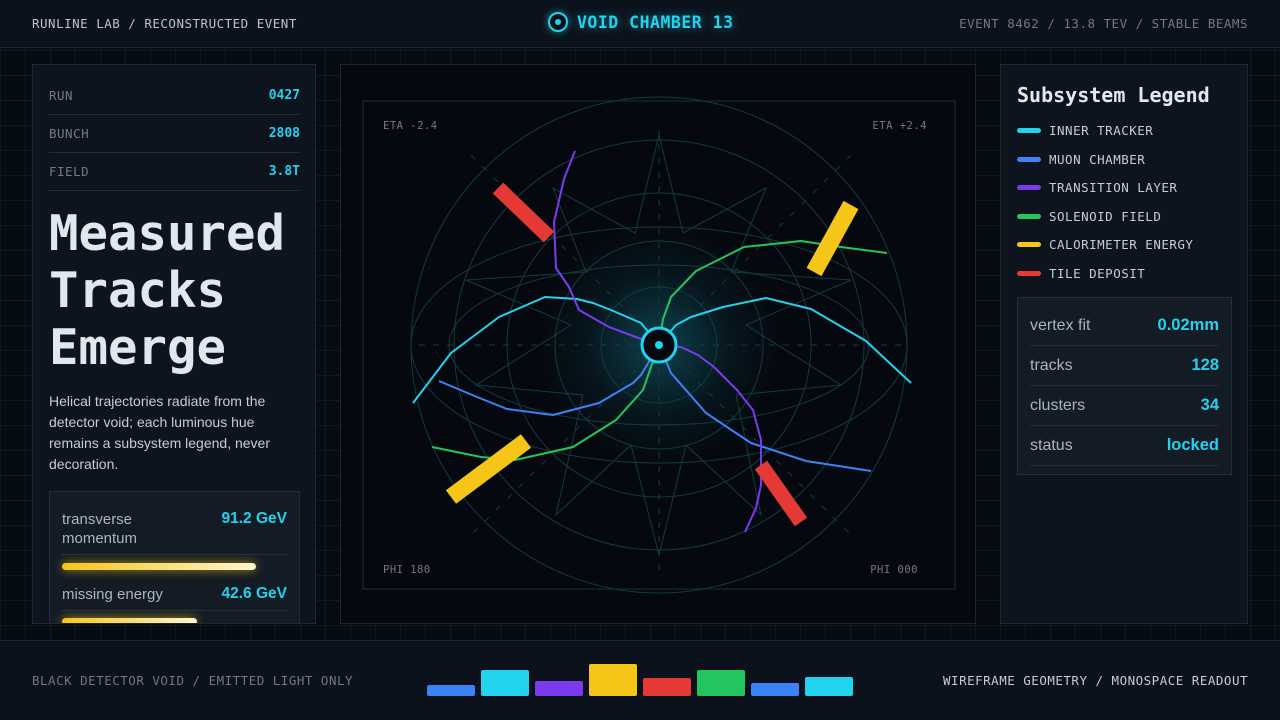 The width and height of the screenshot is (1280, 720). I want to click on meta-key: BUNCH, so click(69, 133).